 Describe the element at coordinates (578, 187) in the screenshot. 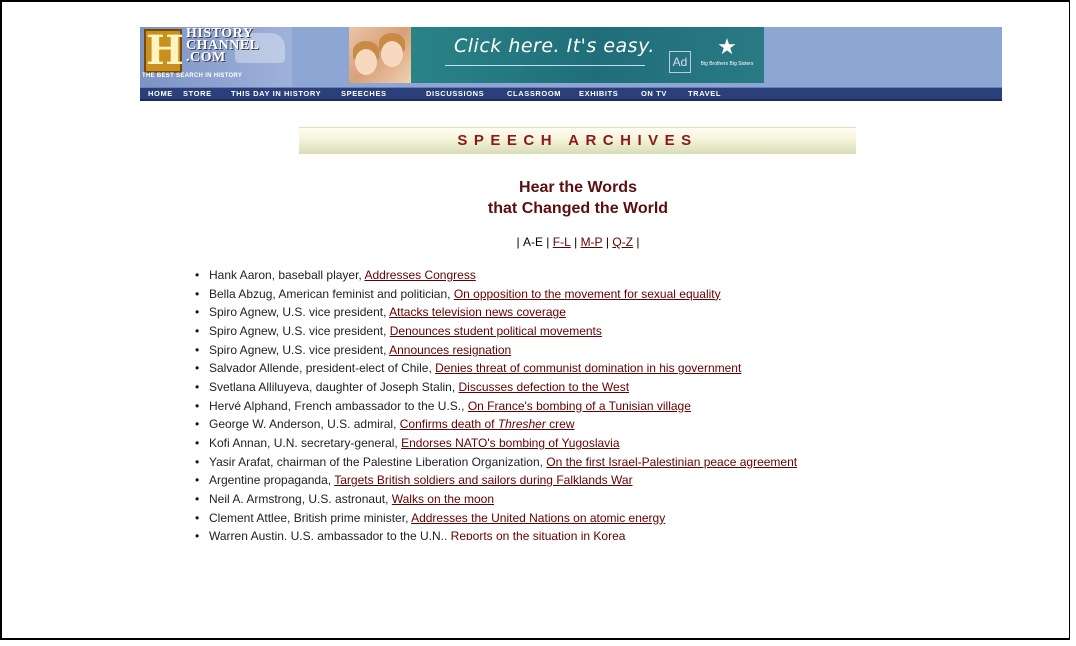

I see `headline-line-1: Hear the Words` at that location.